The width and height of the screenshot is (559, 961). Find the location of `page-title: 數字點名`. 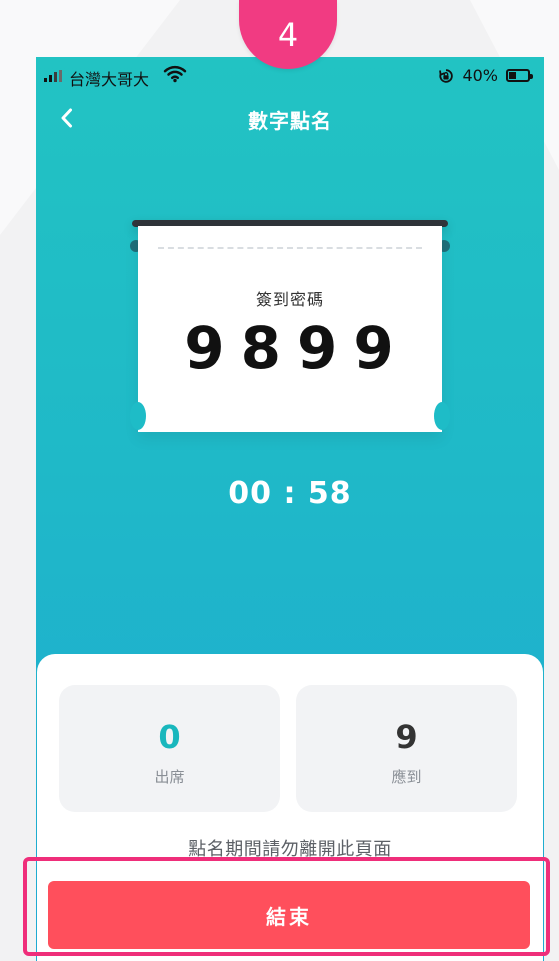

page-title: 數字點名 is located at coordinates (290, 121).